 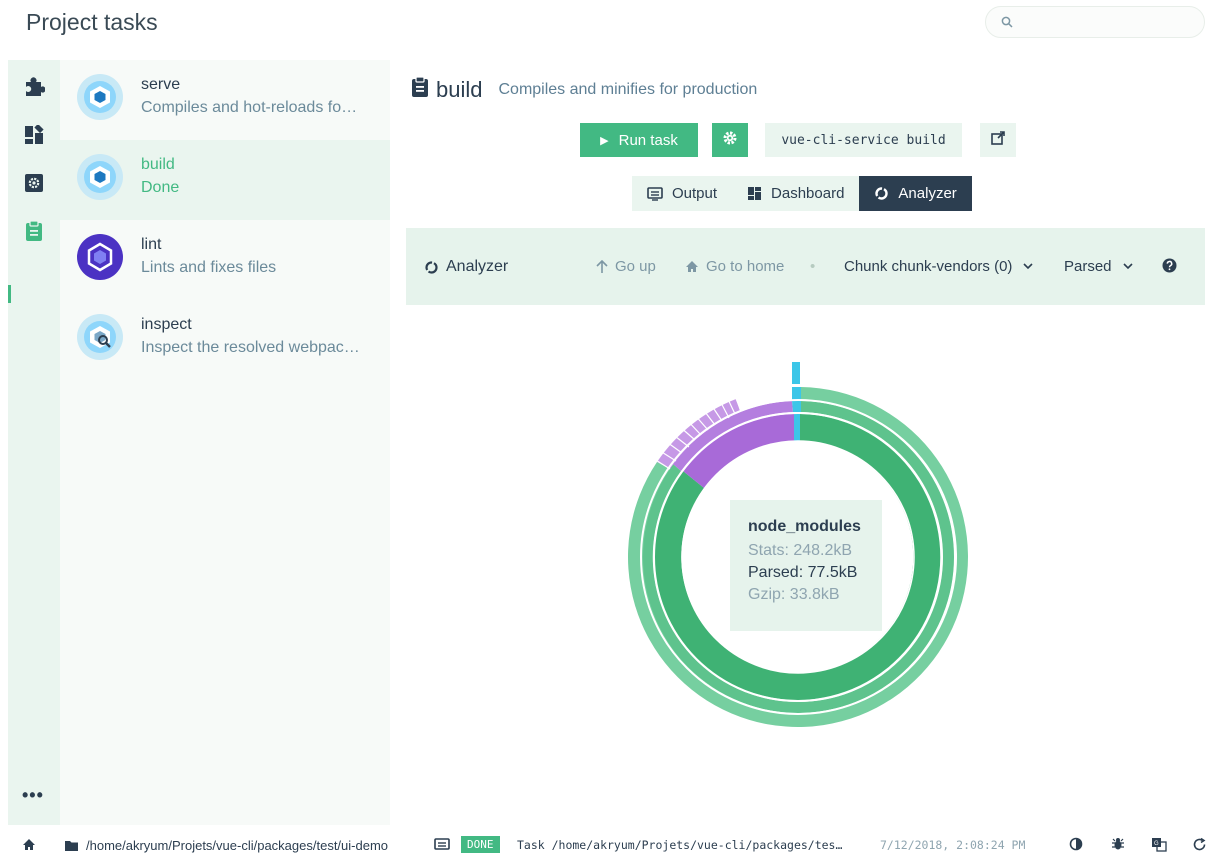 I want to click on active-nav-indicator, so click(x=9, y=294).